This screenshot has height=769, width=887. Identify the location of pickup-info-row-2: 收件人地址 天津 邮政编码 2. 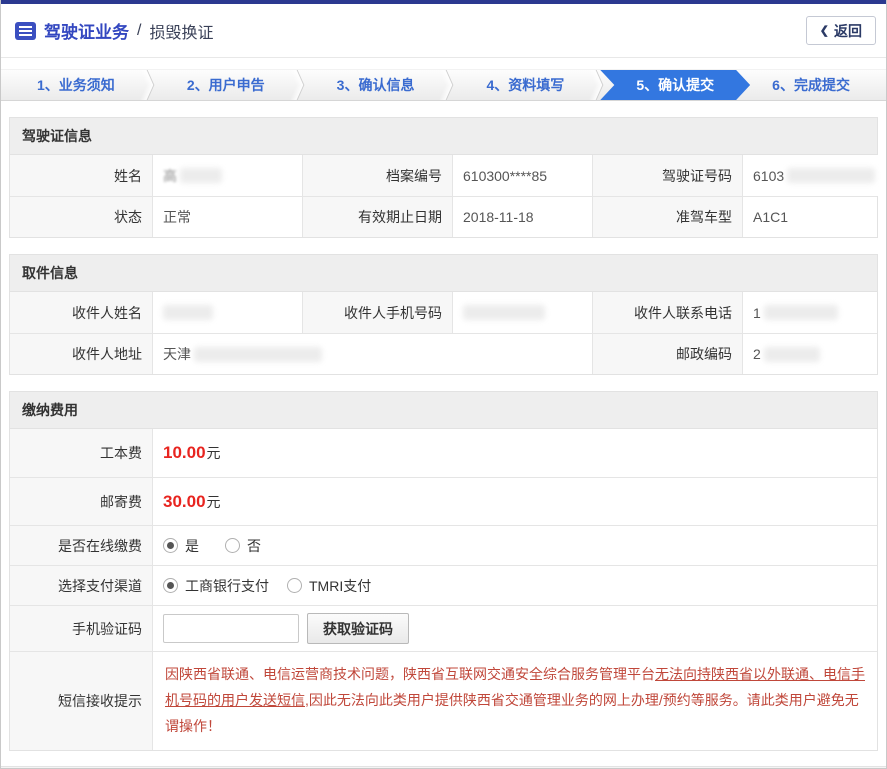
(443, 353).